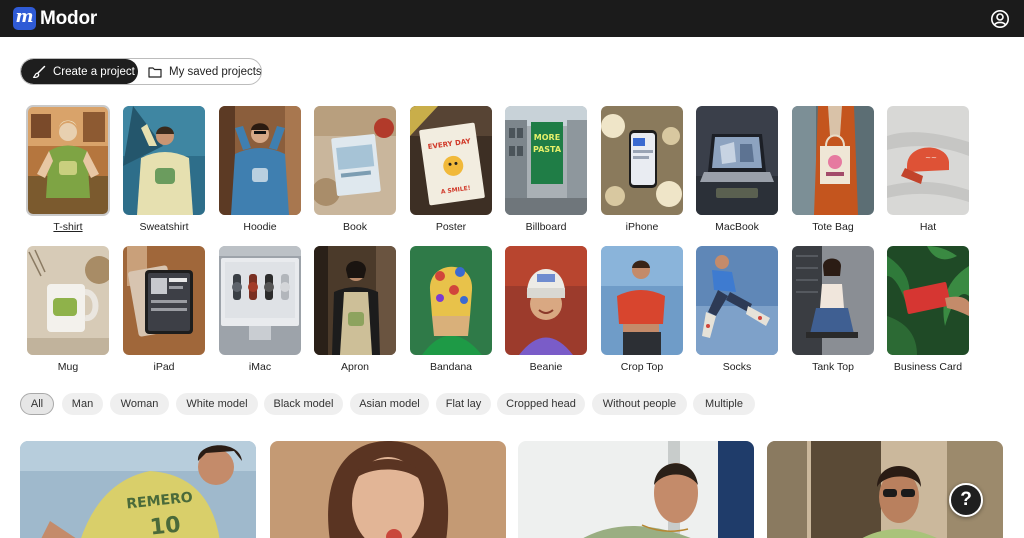  I want to click on category-tshirt: T-shirt, so click(68, 169).